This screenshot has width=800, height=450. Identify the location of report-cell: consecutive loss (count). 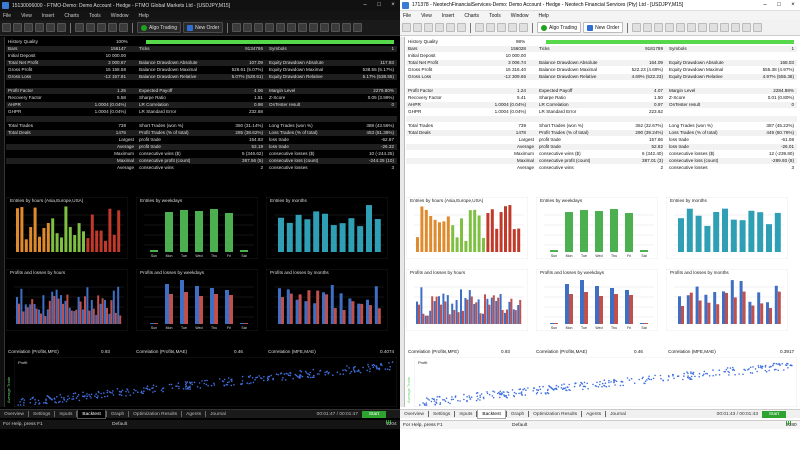
(294, 160).